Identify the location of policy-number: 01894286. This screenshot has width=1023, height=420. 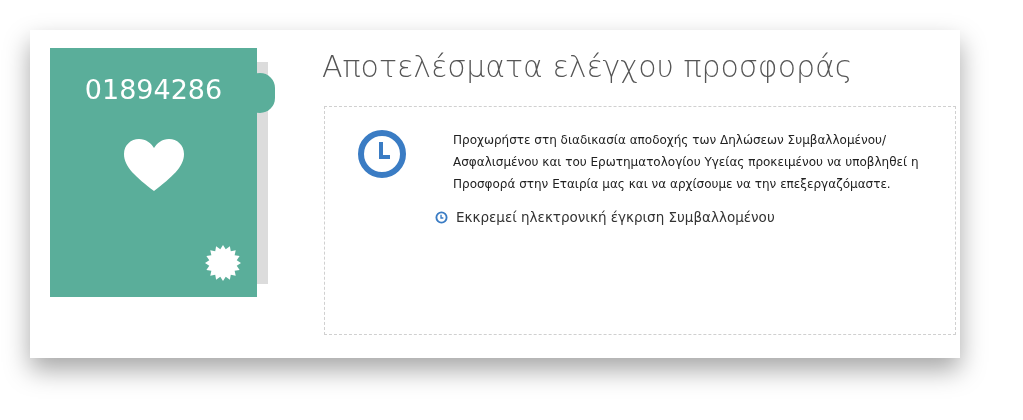
(153, 89).